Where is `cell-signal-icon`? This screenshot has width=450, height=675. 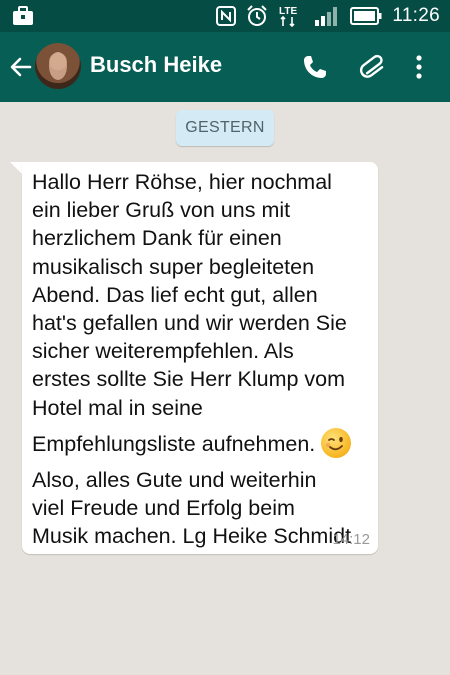 cell-signal-icon is located at coordinates (326, 16).